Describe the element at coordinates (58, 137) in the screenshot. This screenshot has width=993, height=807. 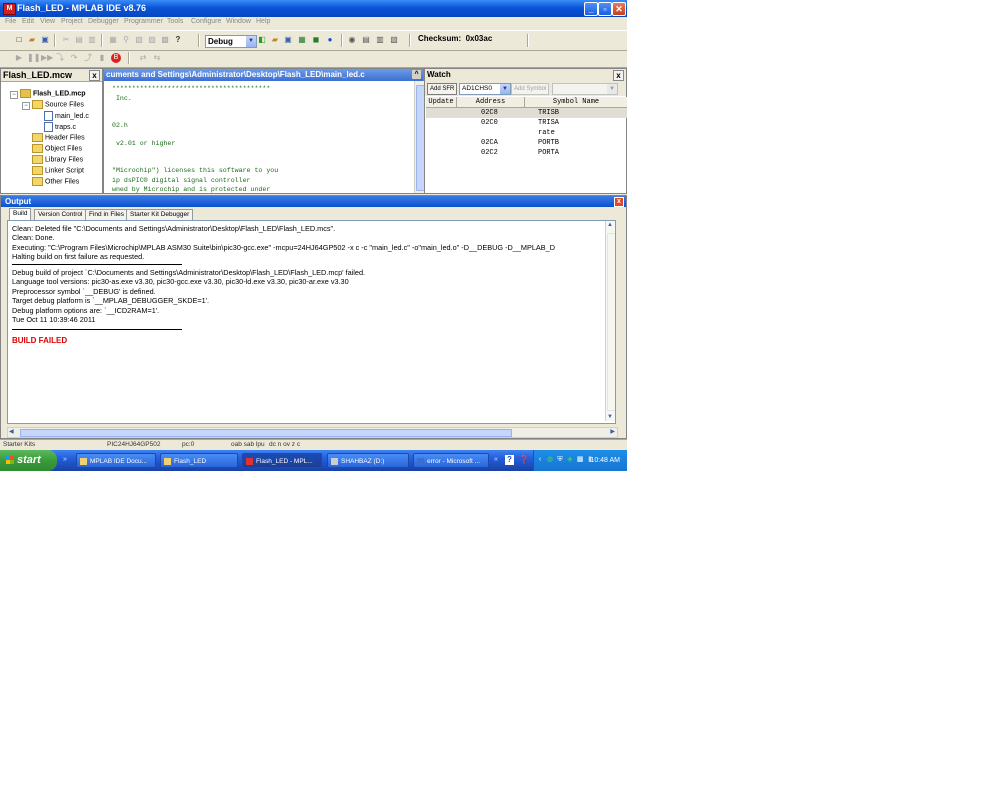
I see `tree-header-files: Header Files` at that location.